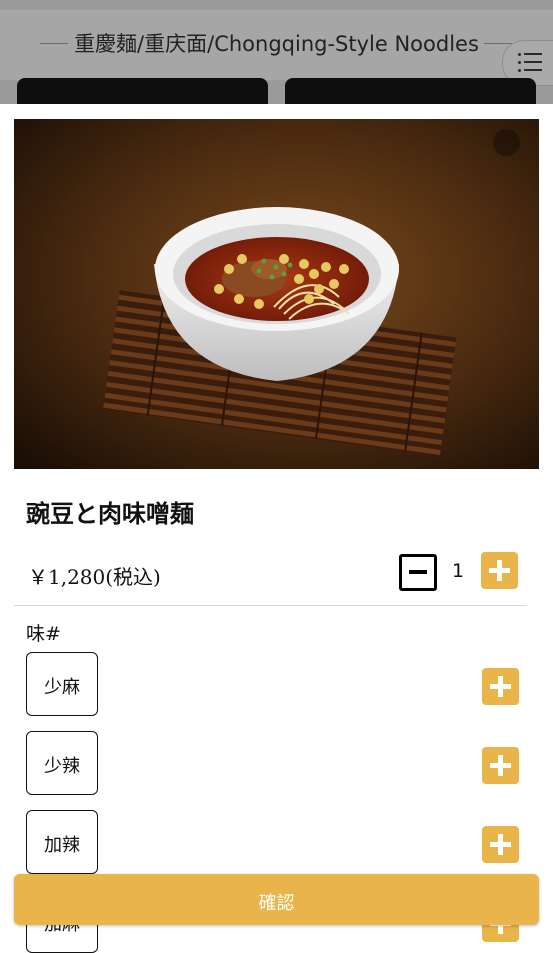 The height and width of the screenshot is (953, 553). I want to click on category-title: 重慶麺/重庆面/Chongqing-Style Noodles, so click(276, 44).